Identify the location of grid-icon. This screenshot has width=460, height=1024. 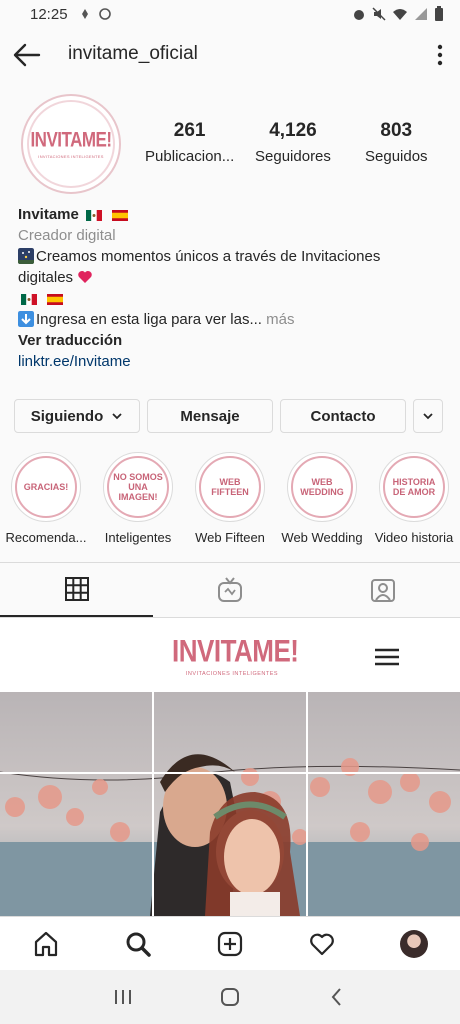
(76, 589).